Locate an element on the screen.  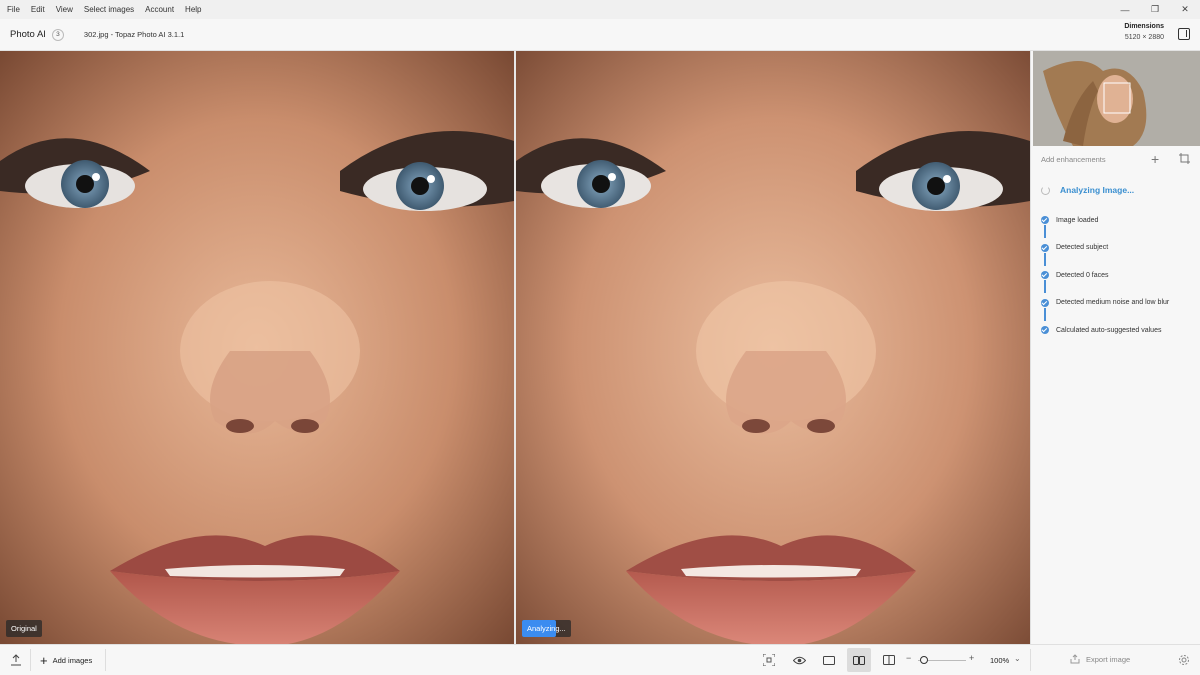
face-select-icon is located at coordinates (769, 660).